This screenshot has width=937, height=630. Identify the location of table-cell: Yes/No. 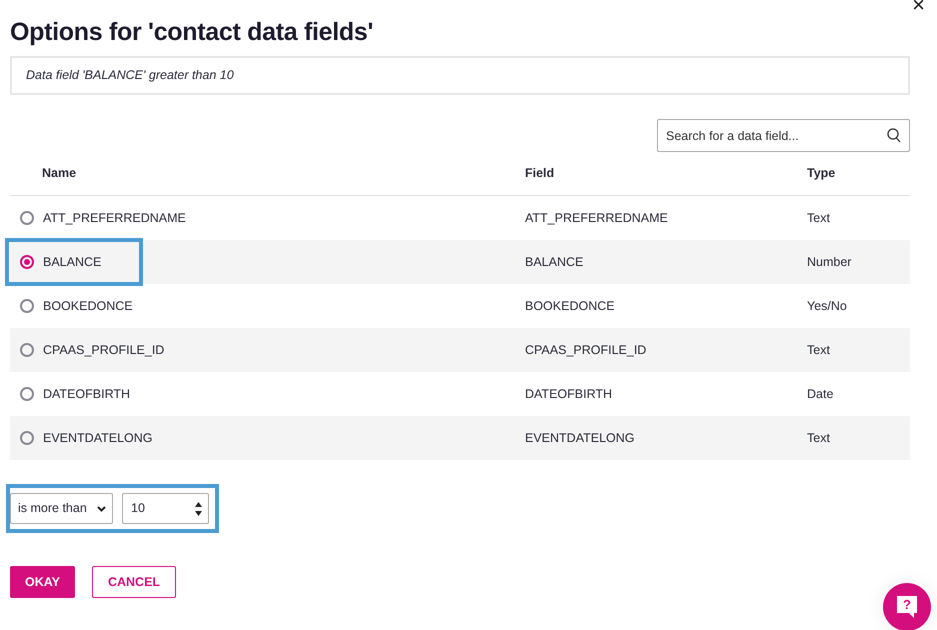
(827, 305).